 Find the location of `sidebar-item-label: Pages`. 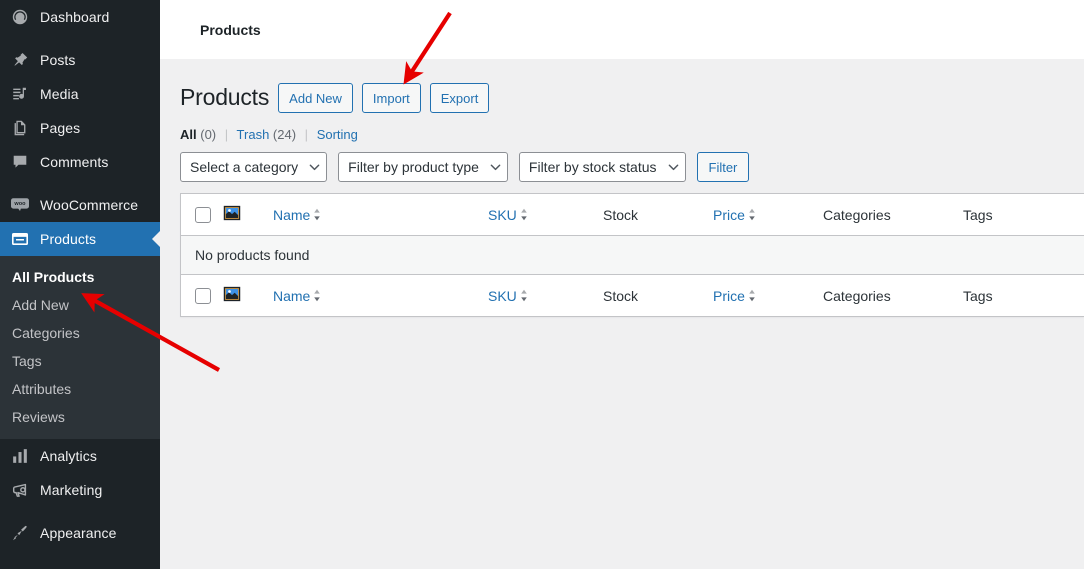

sidebar-item-label: Pages is located at coordinates (60, 128).